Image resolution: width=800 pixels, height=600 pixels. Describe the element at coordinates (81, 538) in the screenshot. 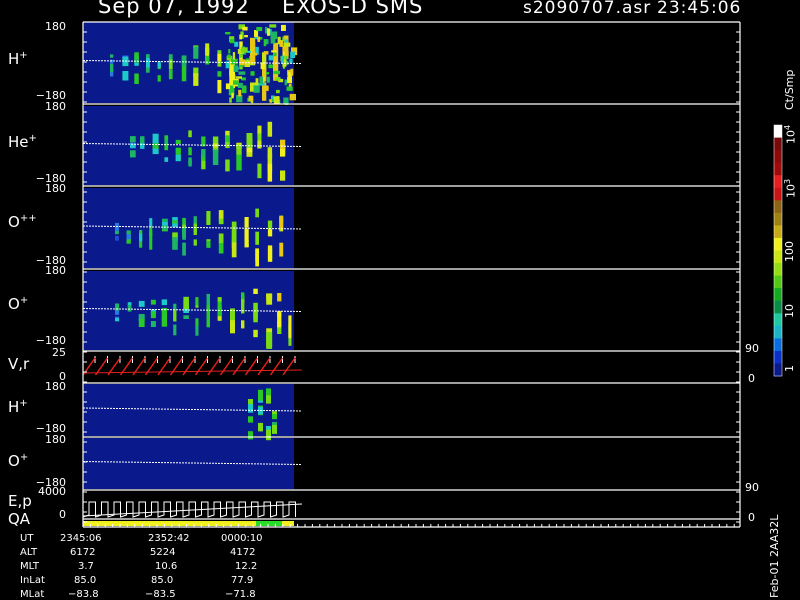

I see `info-ut-1: 2345:06` at that location.